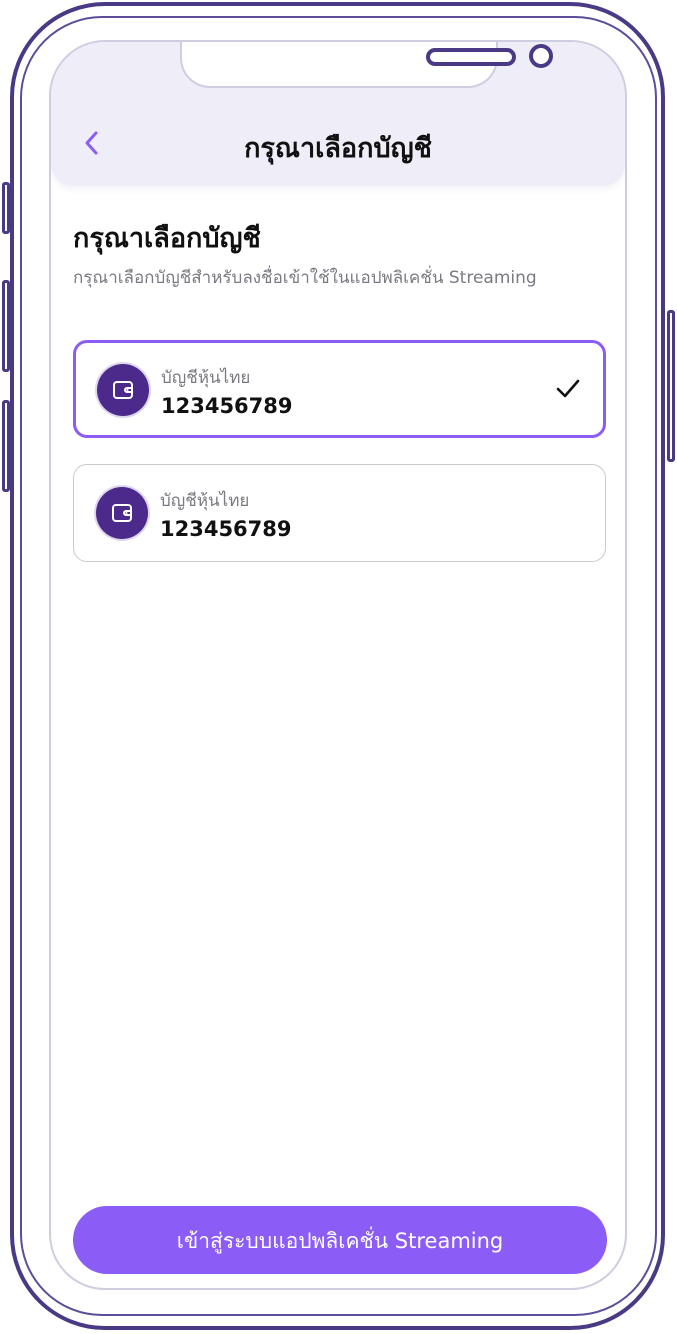 This screenshot has width=677, height=1334. I want to click on page-title: กรุณาเลือกบัญชี, so click(167, 238).